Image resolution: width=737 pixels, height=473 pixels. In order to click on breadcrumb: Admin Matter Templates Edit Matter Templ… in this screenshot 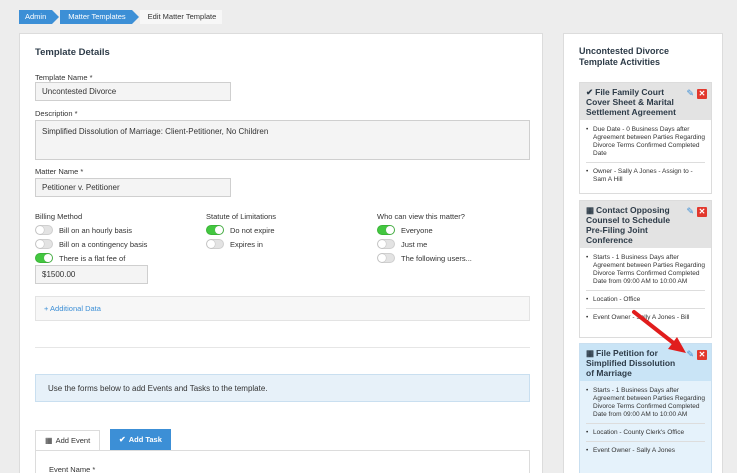, I will do `click(124, 17)`.